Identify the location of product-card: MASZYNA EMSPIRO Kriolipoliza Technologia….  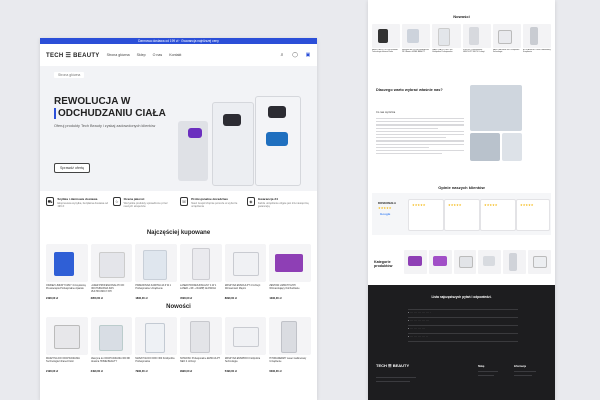
(245, 345).